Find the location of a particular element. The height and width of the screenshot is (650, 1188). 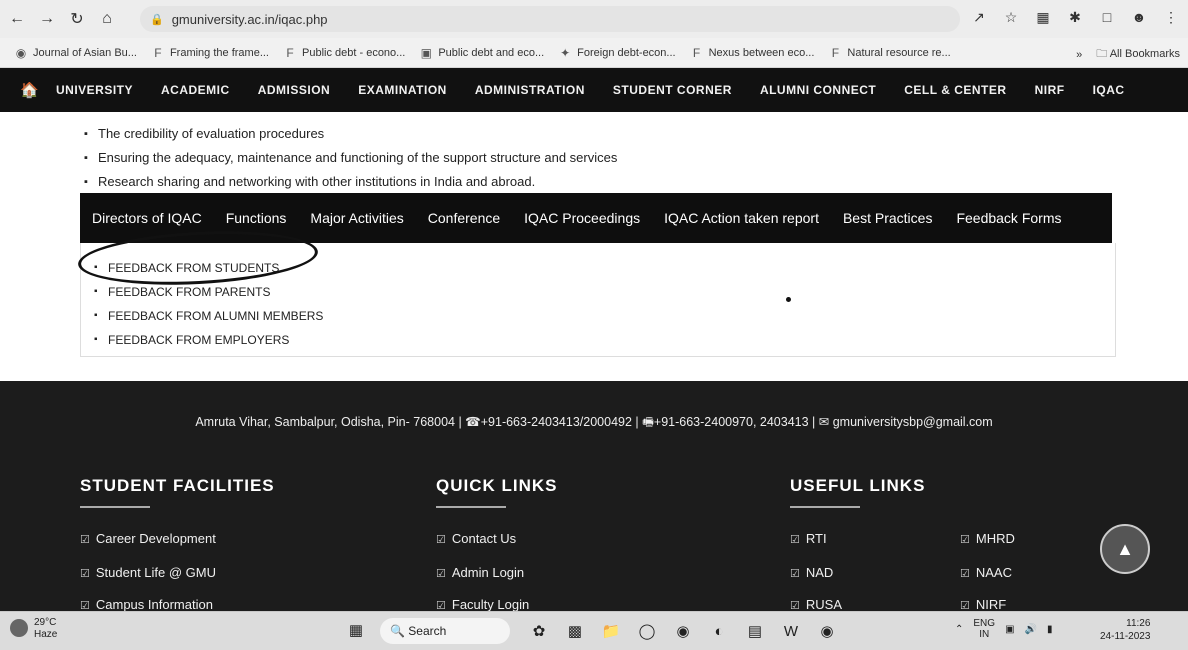

battery-icon: ▮ is located at coordinates (1050, 629).